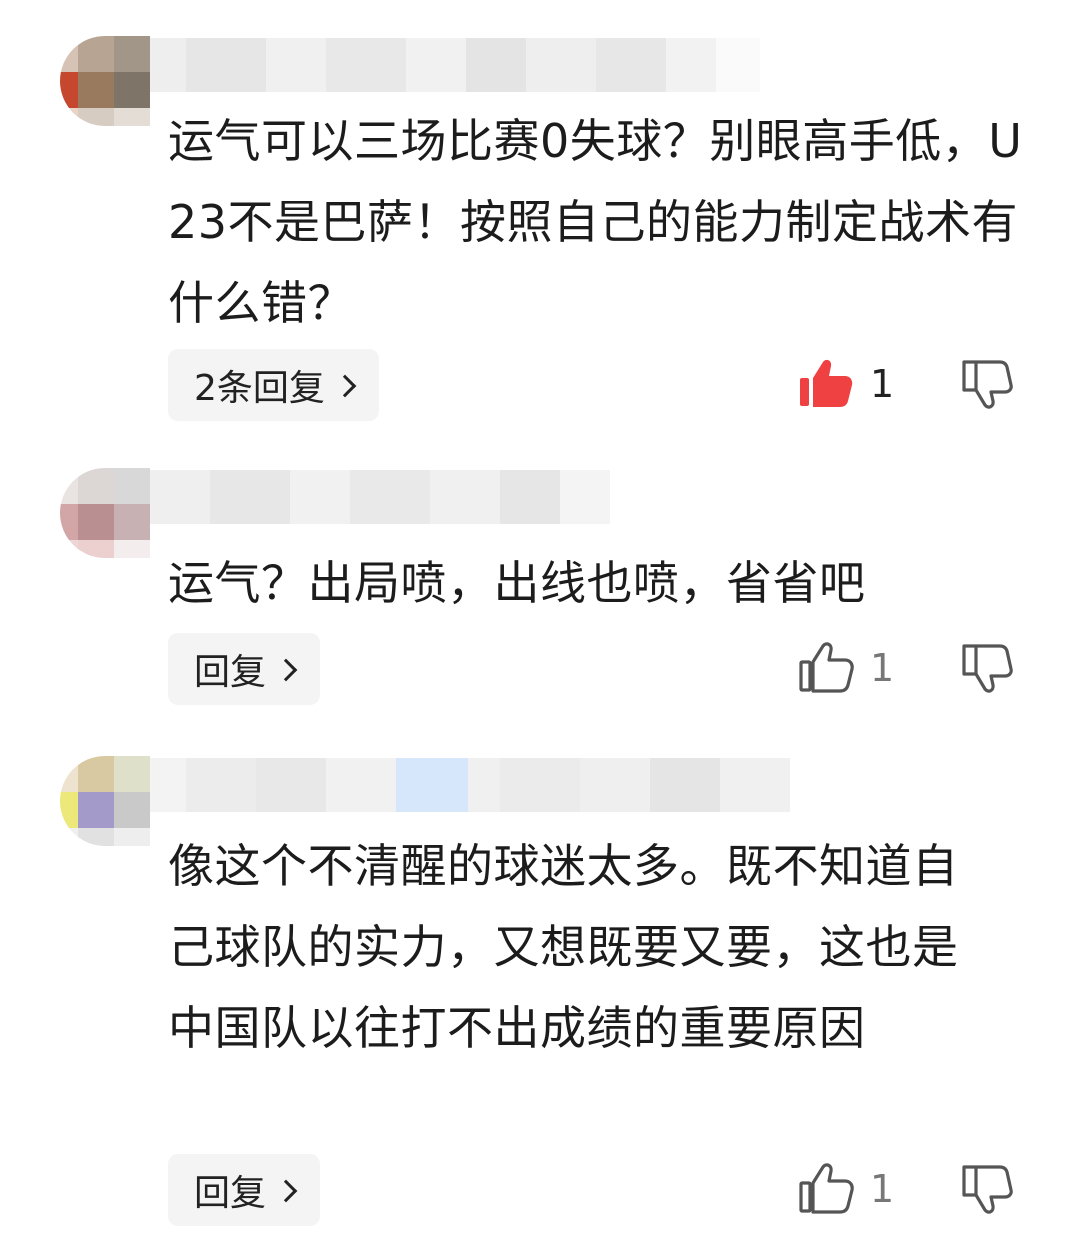 The image size is (1072, 1241). I want to click on reply-button: 2条回复, so click(273, 385).